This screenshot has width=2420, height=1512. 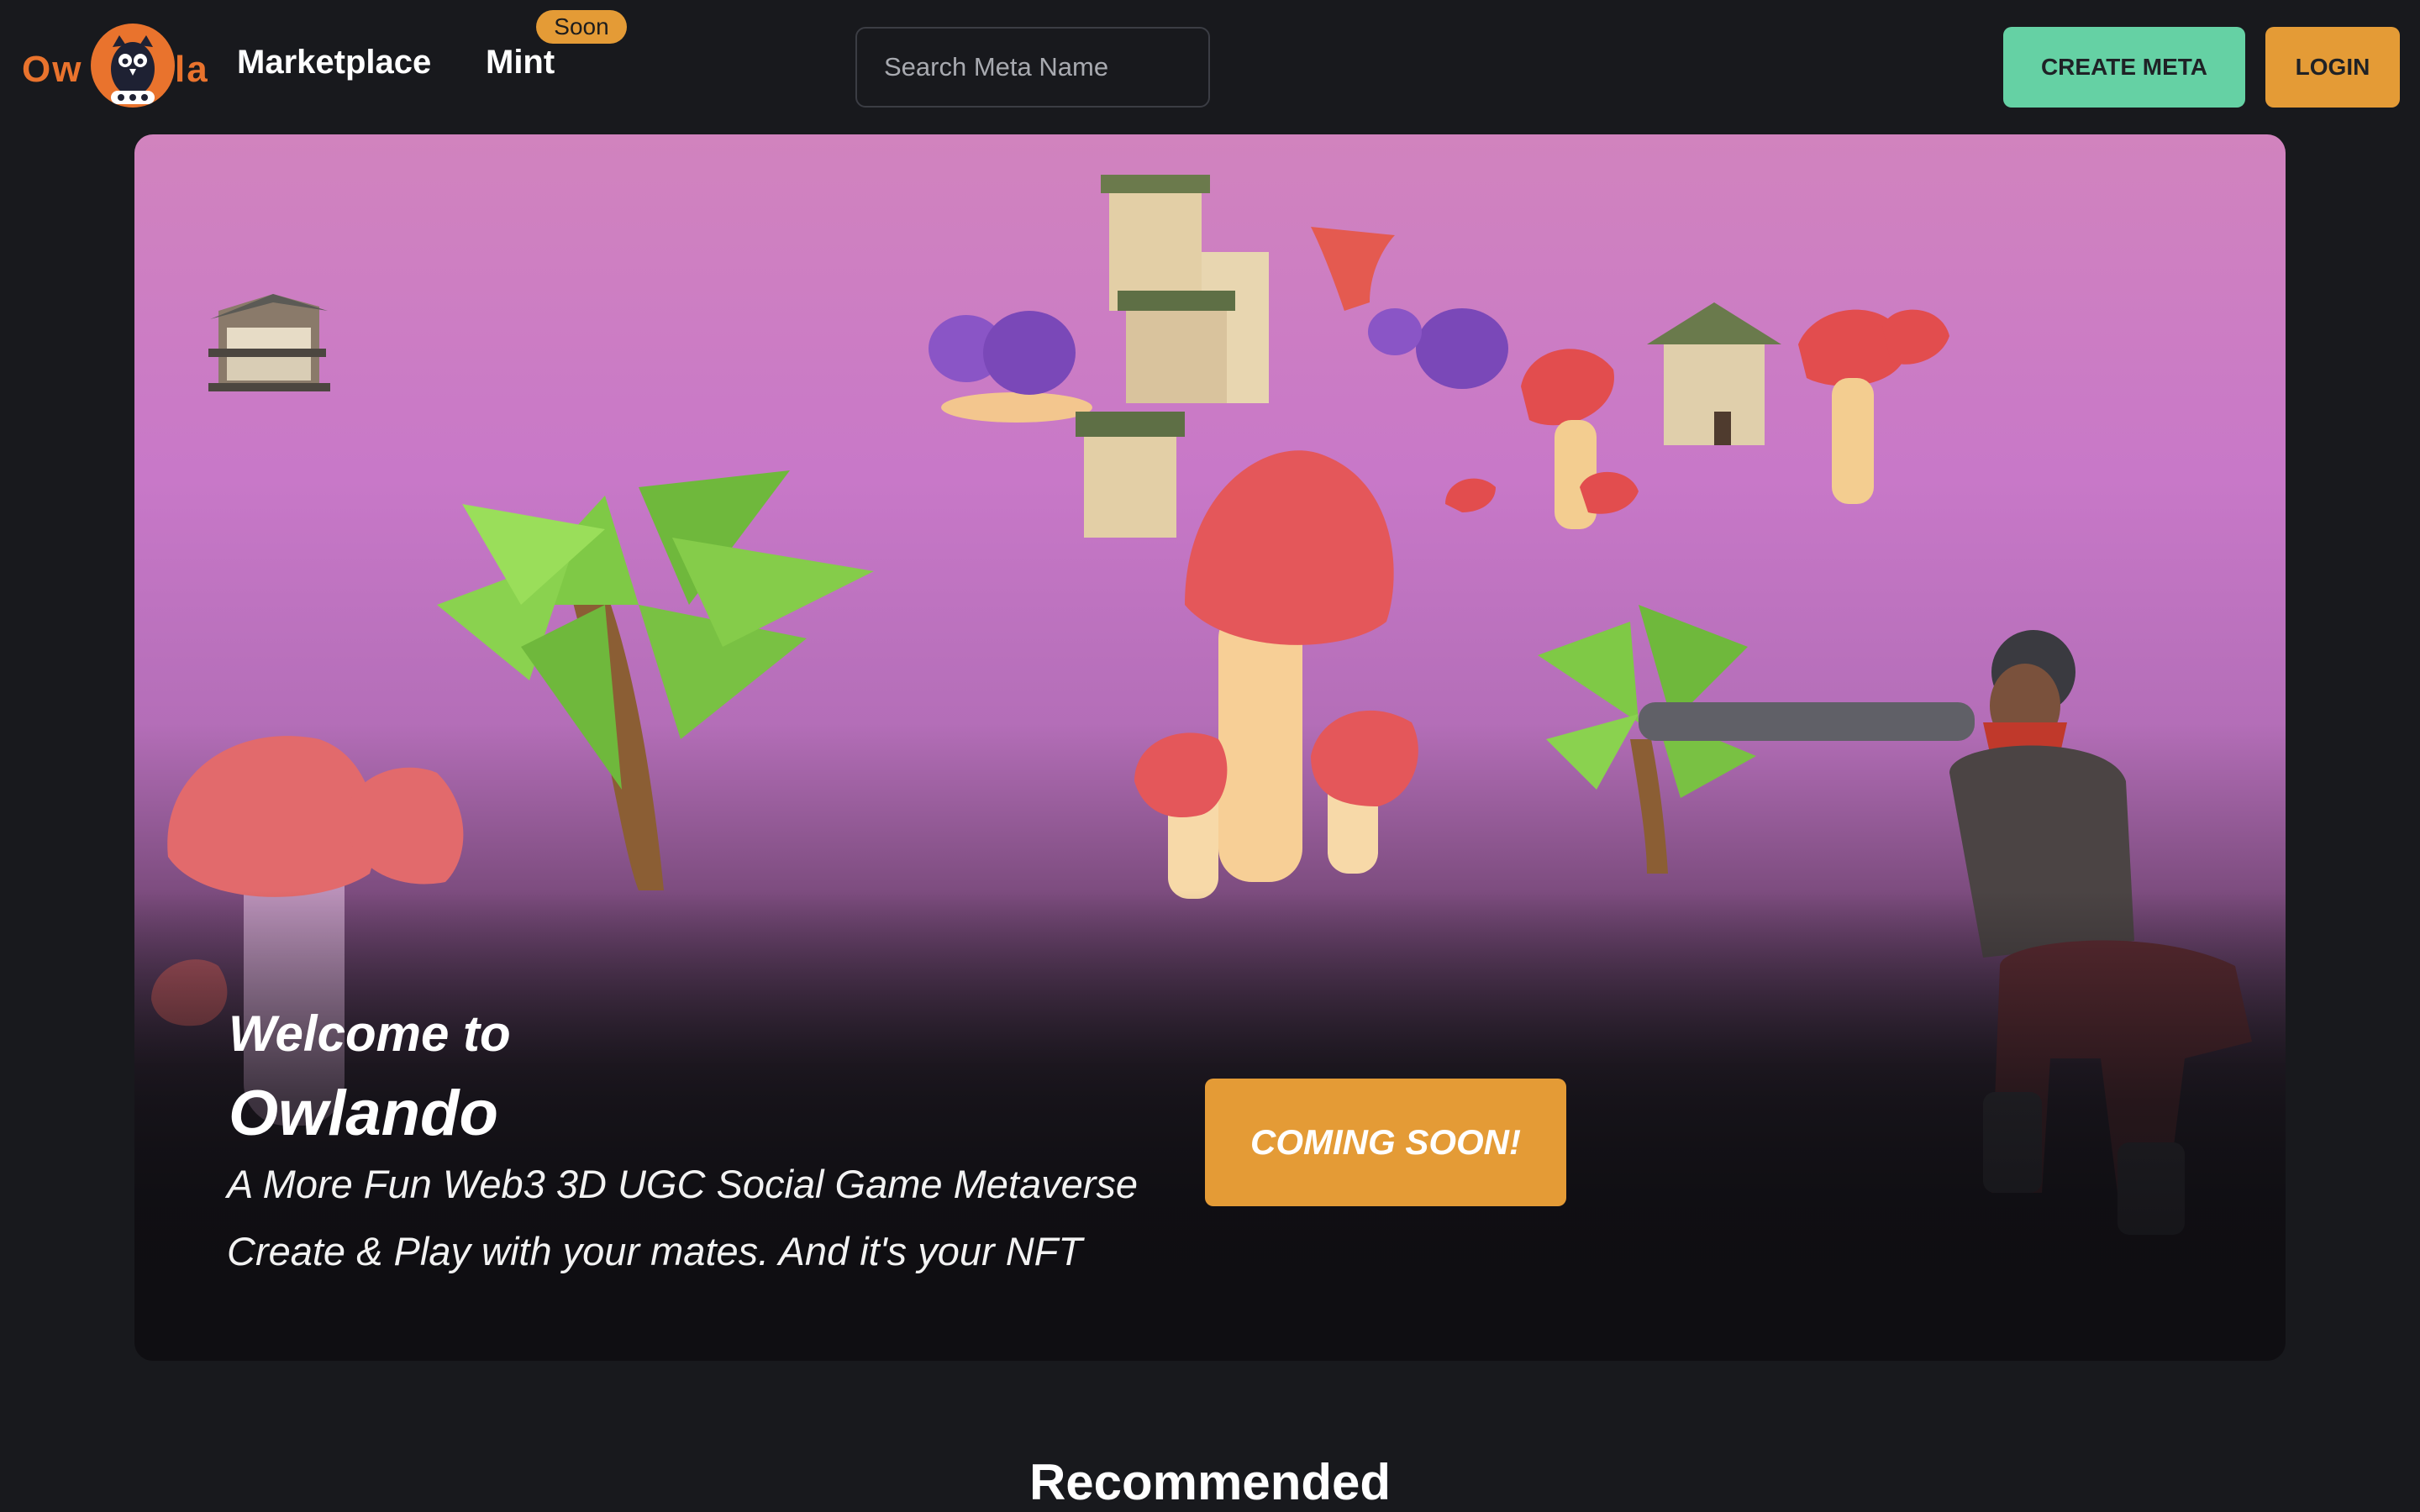 I want to click on hero-welcome-text: Welcome to, so click(x=370, y=1033).